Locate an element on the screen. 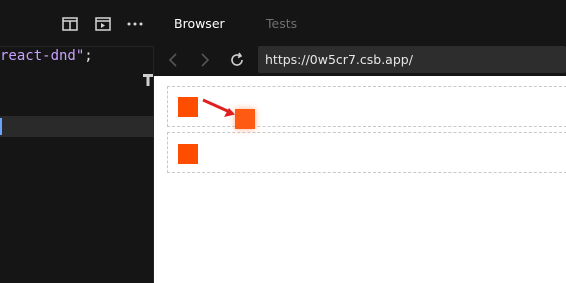  code-line-import: react-dnd"; is located at coordinates (46, 56).